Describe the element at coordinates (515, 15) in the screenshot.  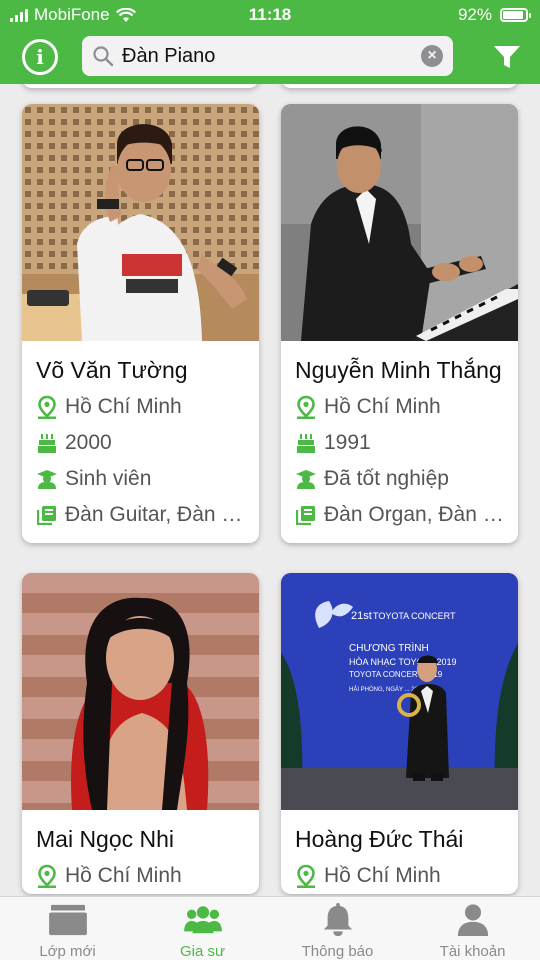
I see `battery-icon` at that location.